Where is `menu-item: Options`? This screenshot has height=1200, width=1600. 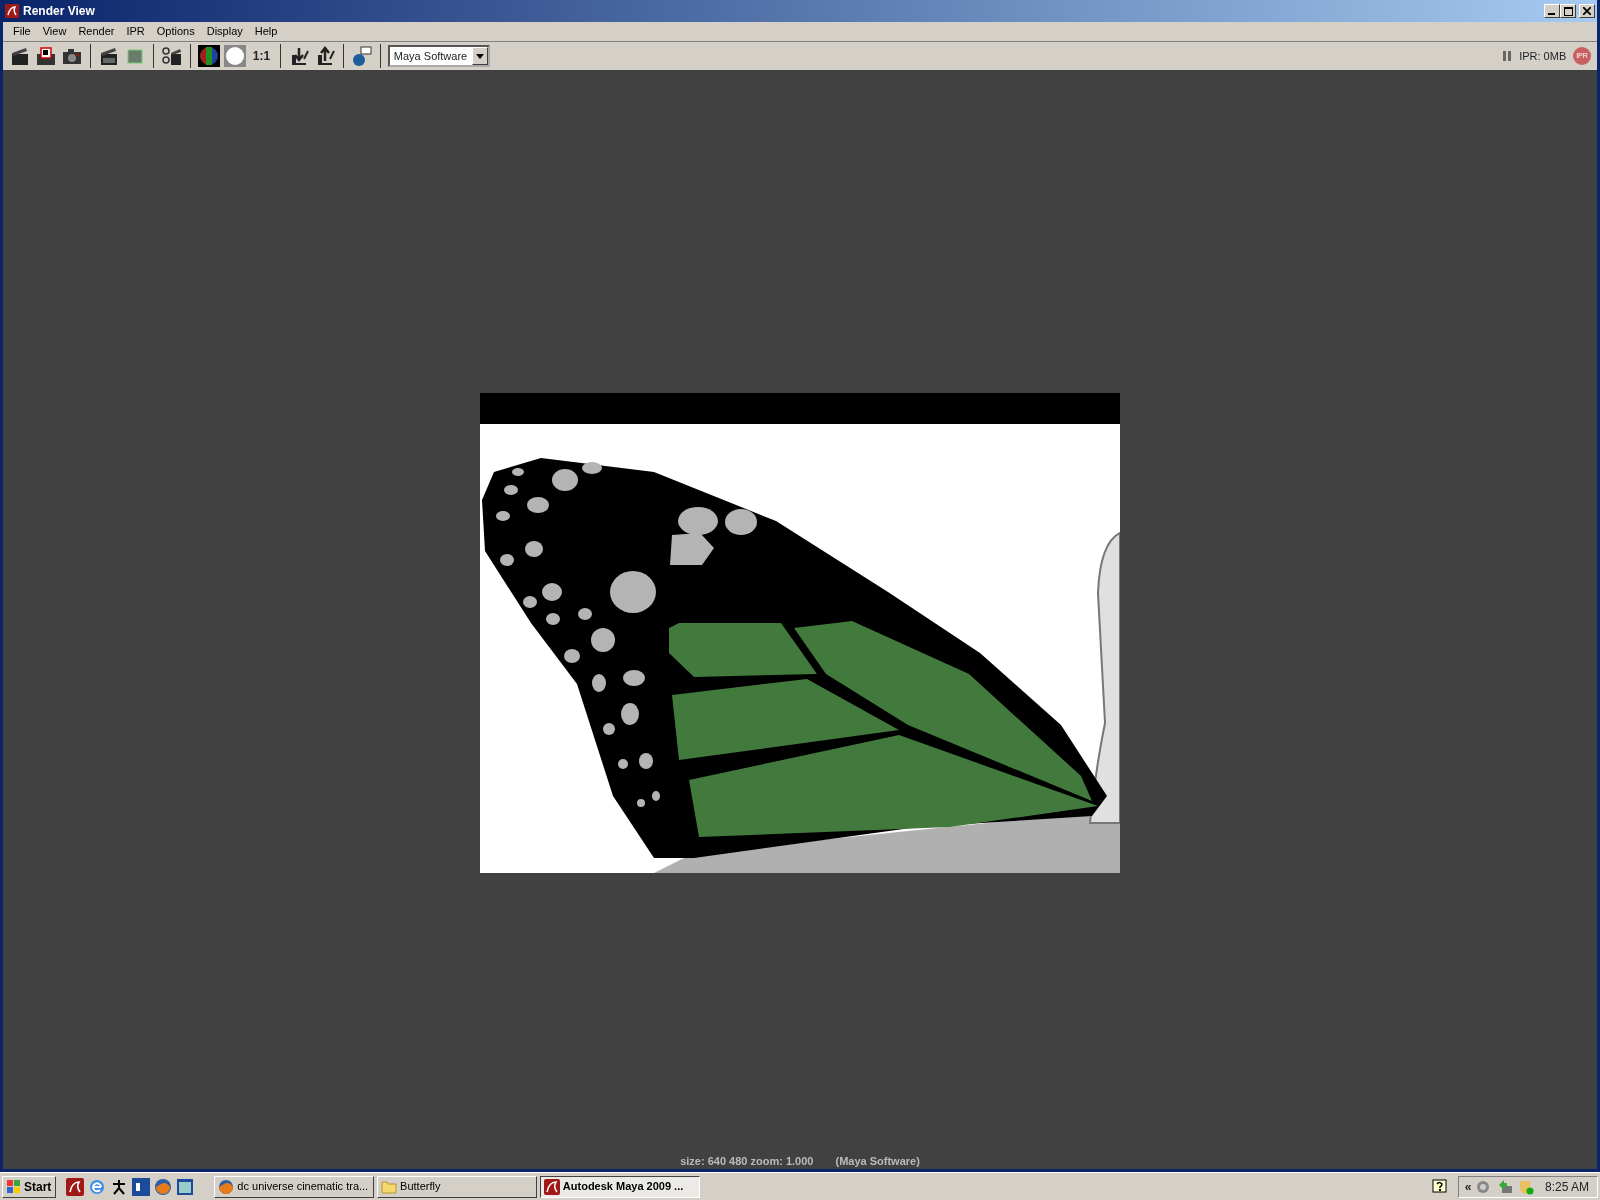
menu-item: Options is located at coordinates (175, 31).